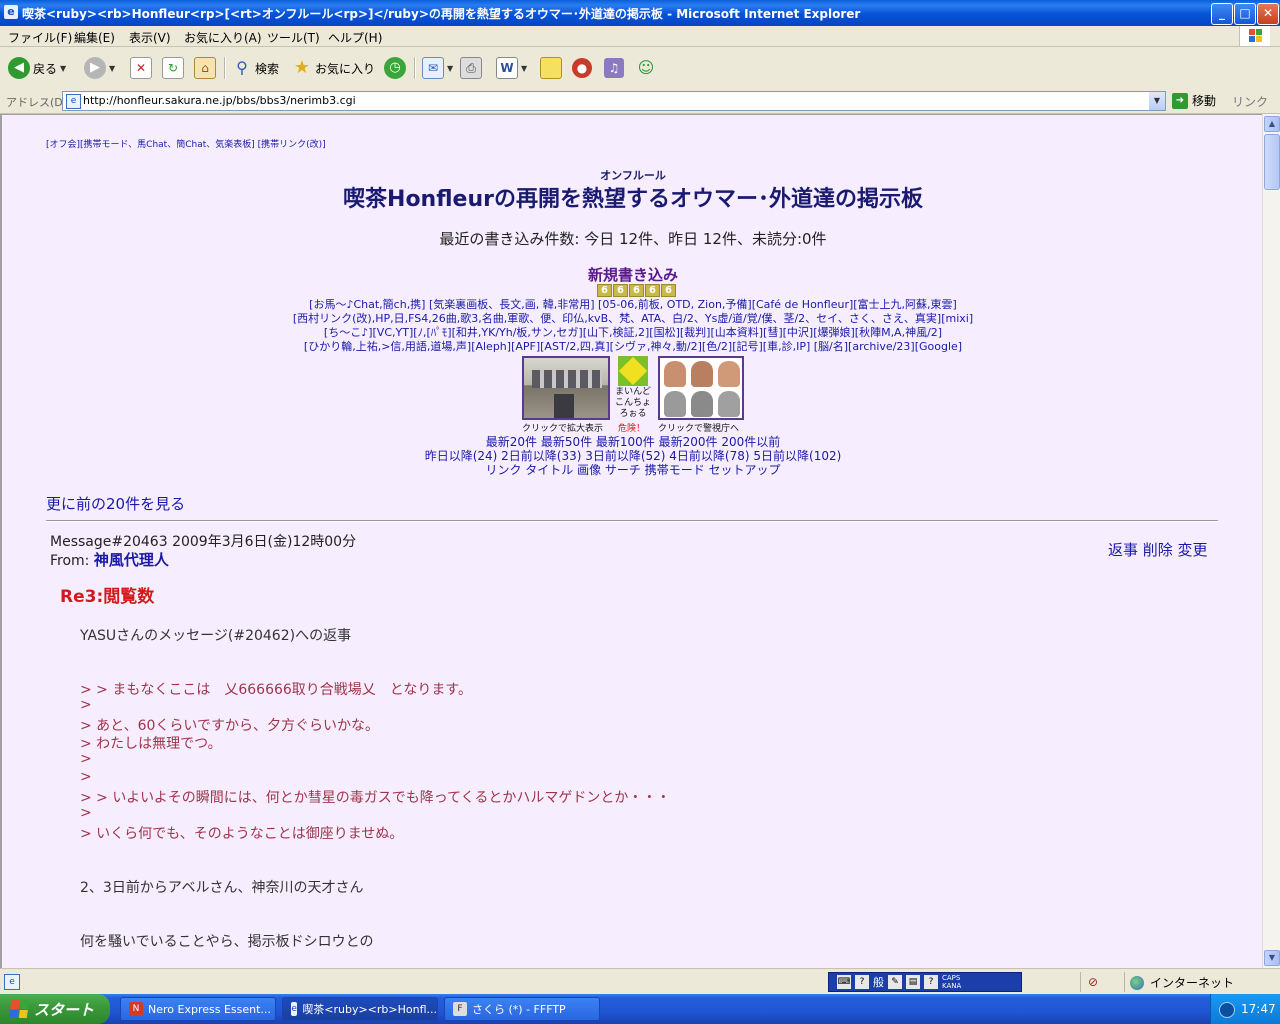  What do you see at coordinates (511, 68) in the screenshot?
I see `edit-button: W ▼` at bounding box center [511, 68].